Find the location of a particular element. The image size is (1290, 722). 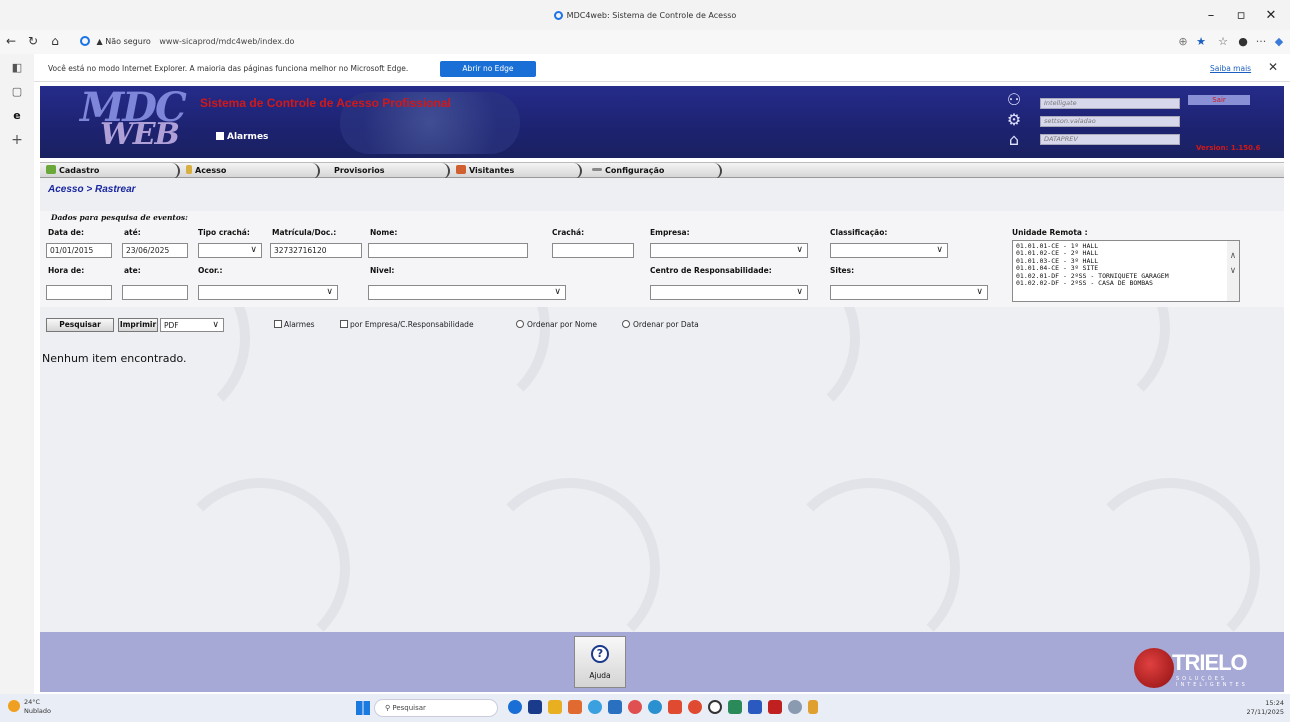

empresa-select: ∨ is located at coordinates (729, 250).